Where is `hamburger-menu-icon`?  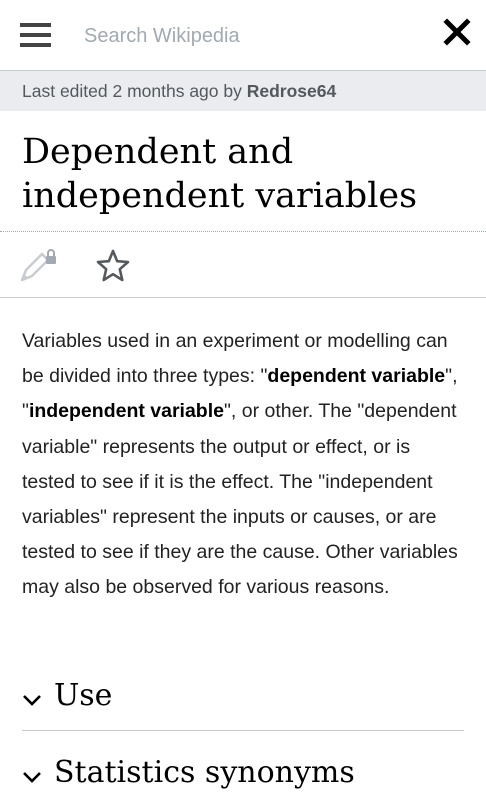 hamburger-menu-icon is located at coordinates (36, 35).